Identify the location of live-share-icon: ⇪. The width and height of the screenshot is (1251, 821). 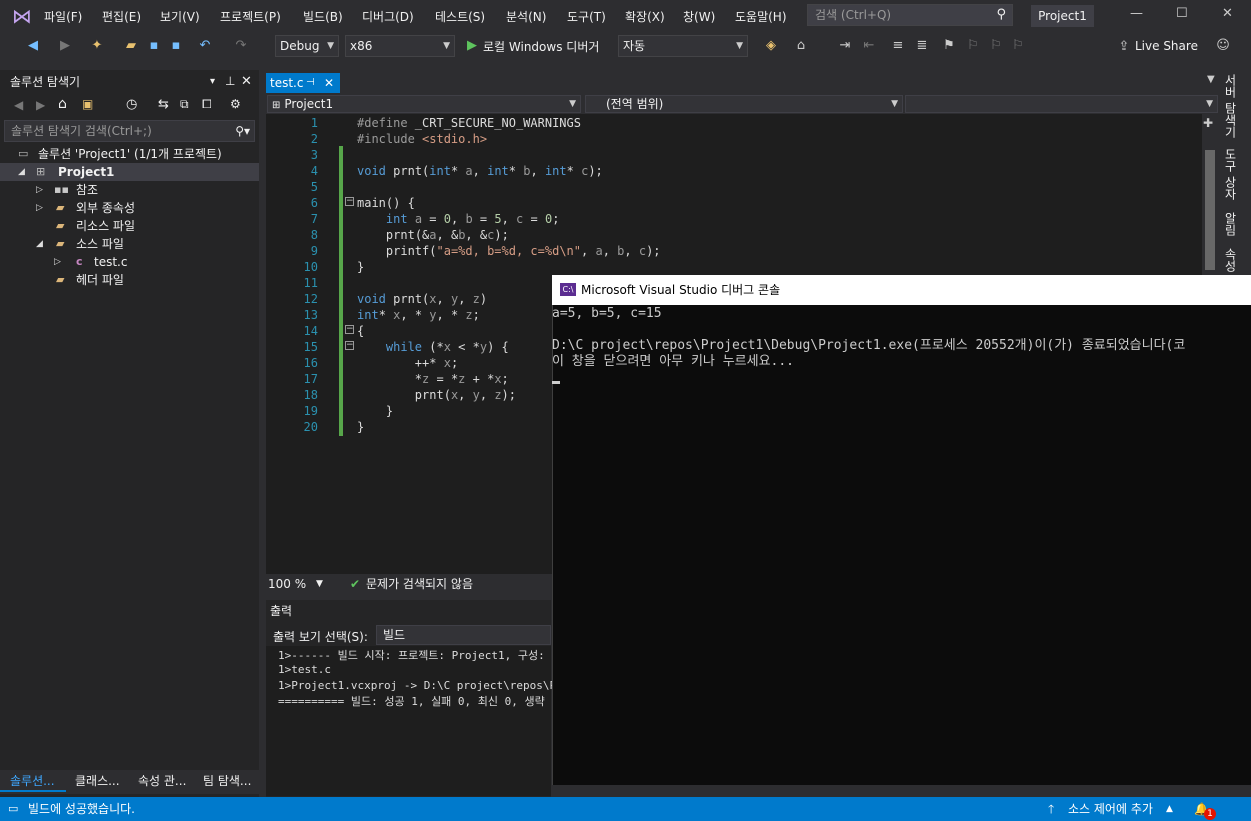
(1124, 47).